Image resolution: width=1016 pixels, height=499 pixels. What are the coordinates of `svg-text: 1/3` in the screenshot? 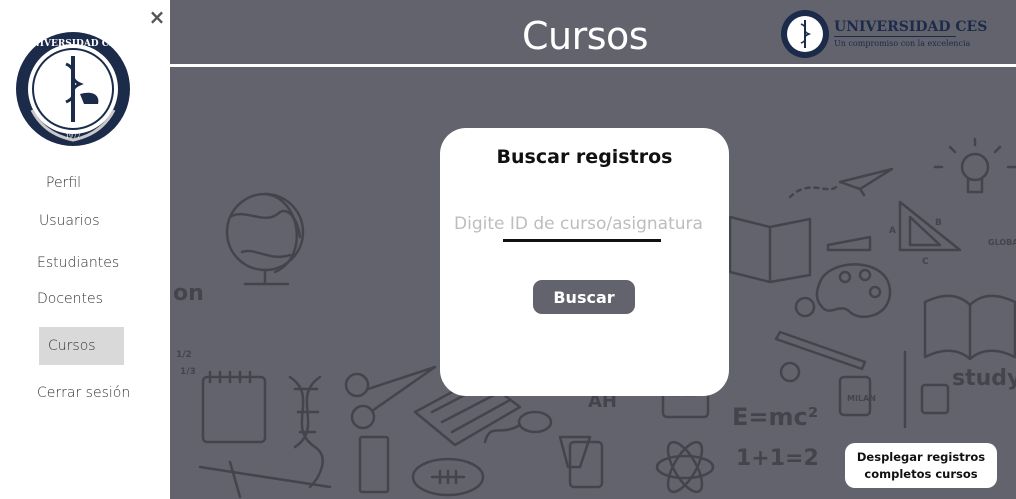 It's located at (188, 372).